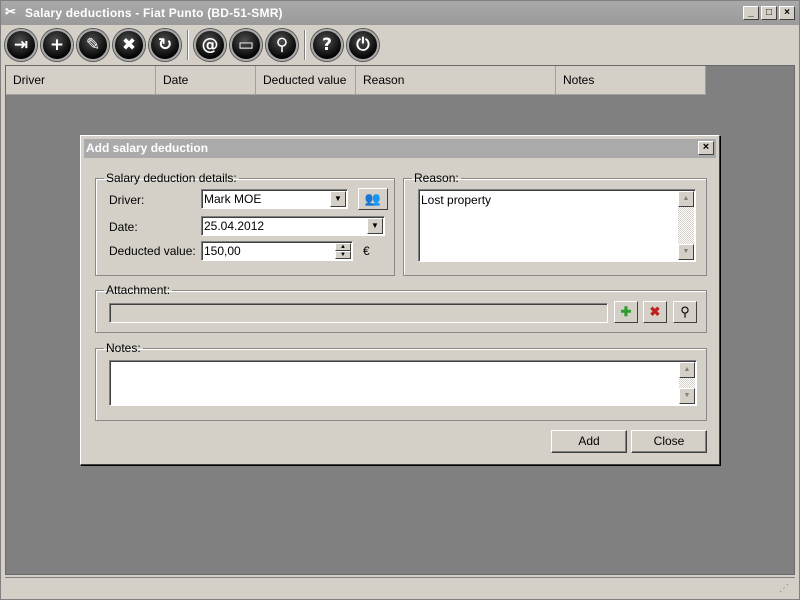 The image size is (800, 600). I want to click on maximize-button: □, so click(769, 13).